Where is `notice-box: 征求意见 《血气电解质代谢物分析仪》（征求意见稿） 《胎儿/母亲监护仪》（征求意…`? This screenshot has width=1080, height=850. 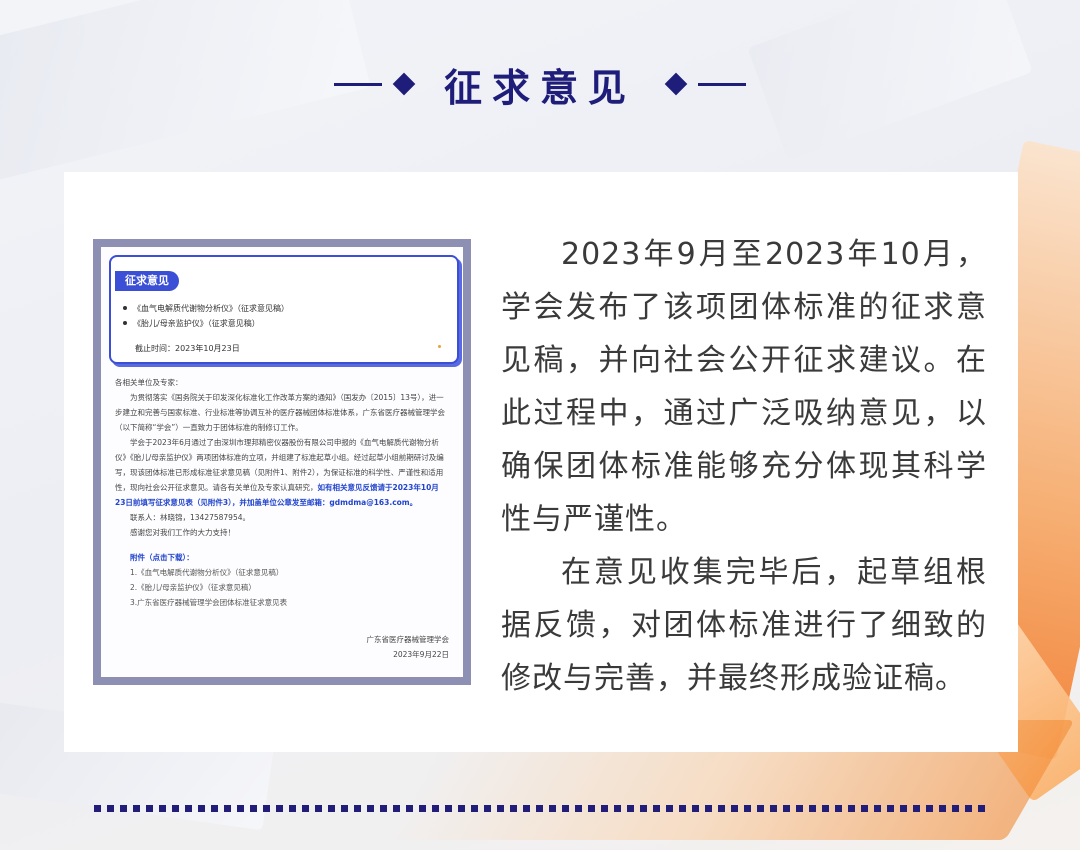
notice-box: 征求意见 《血气电解质代谢物分析仪》（征求意见稿） 《胎儿/母亲监护仪》（征求意… is located at coordinates (284, 309).